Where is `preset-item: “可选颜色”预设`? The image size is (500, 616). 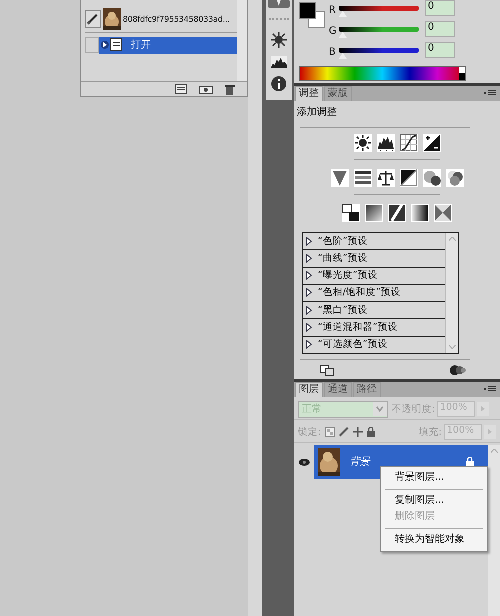 preset-item: “可选颜色”预设 is located at coordinates (374, 344).